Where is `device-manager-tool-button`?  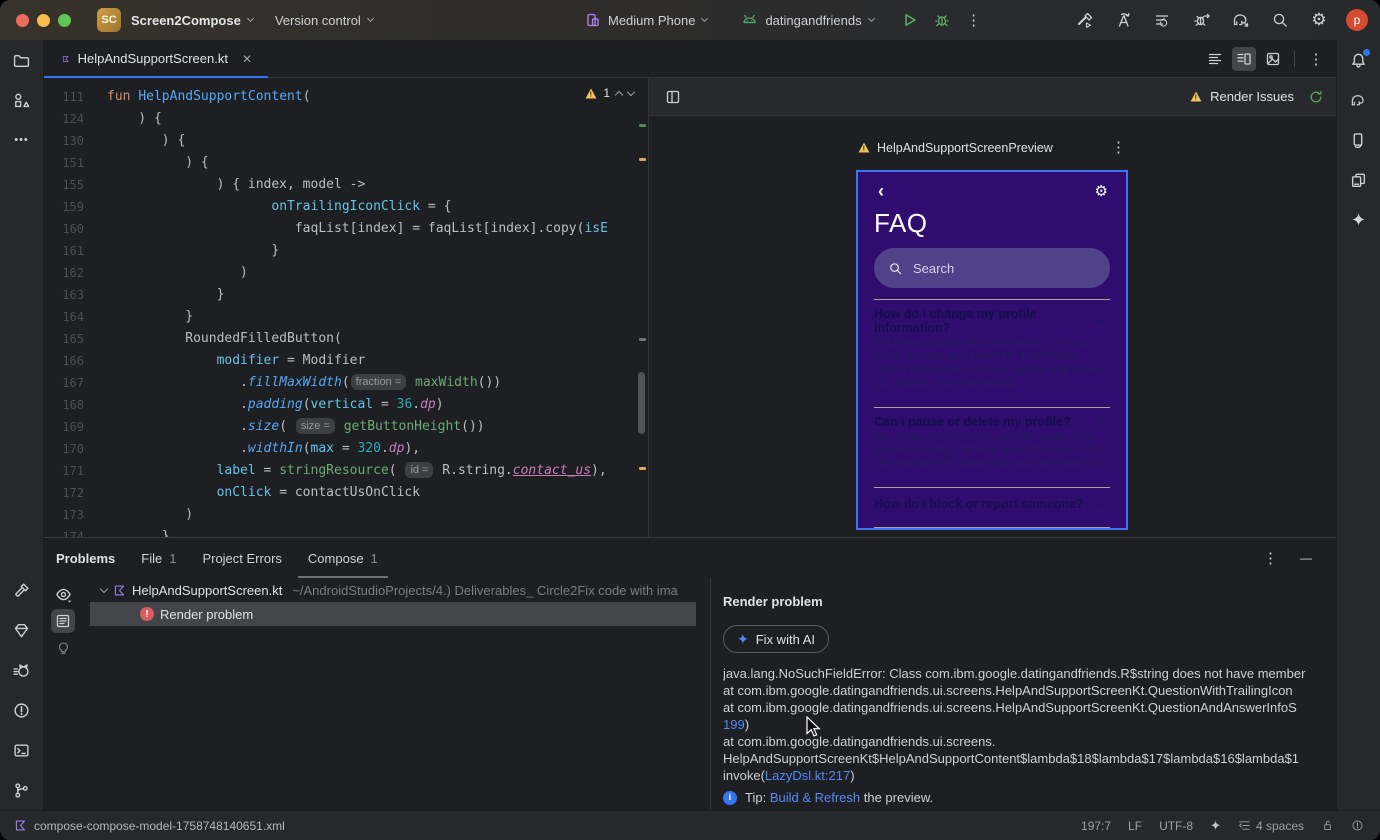 device-manager-tool-button is located at coordinates (1359, 140).